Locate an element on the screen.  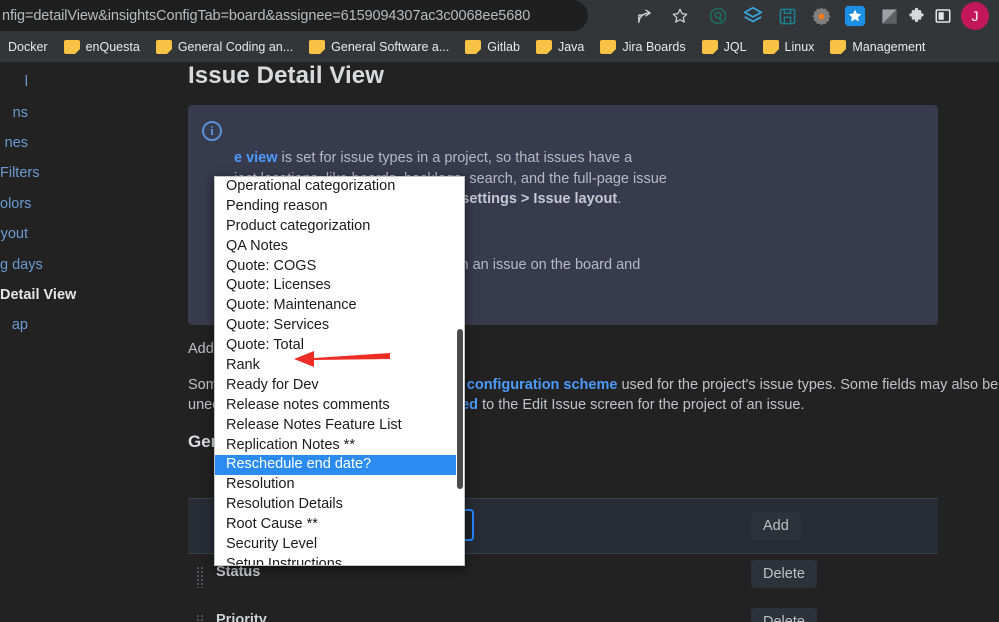
sidebar-item-8: ap is located at coordinates (90, 325).